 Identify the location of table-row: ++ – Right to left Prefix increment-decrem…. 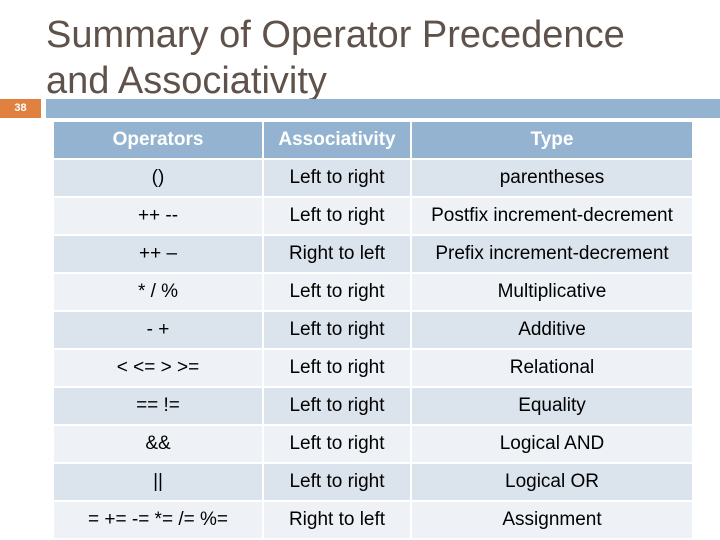
(373, 254).